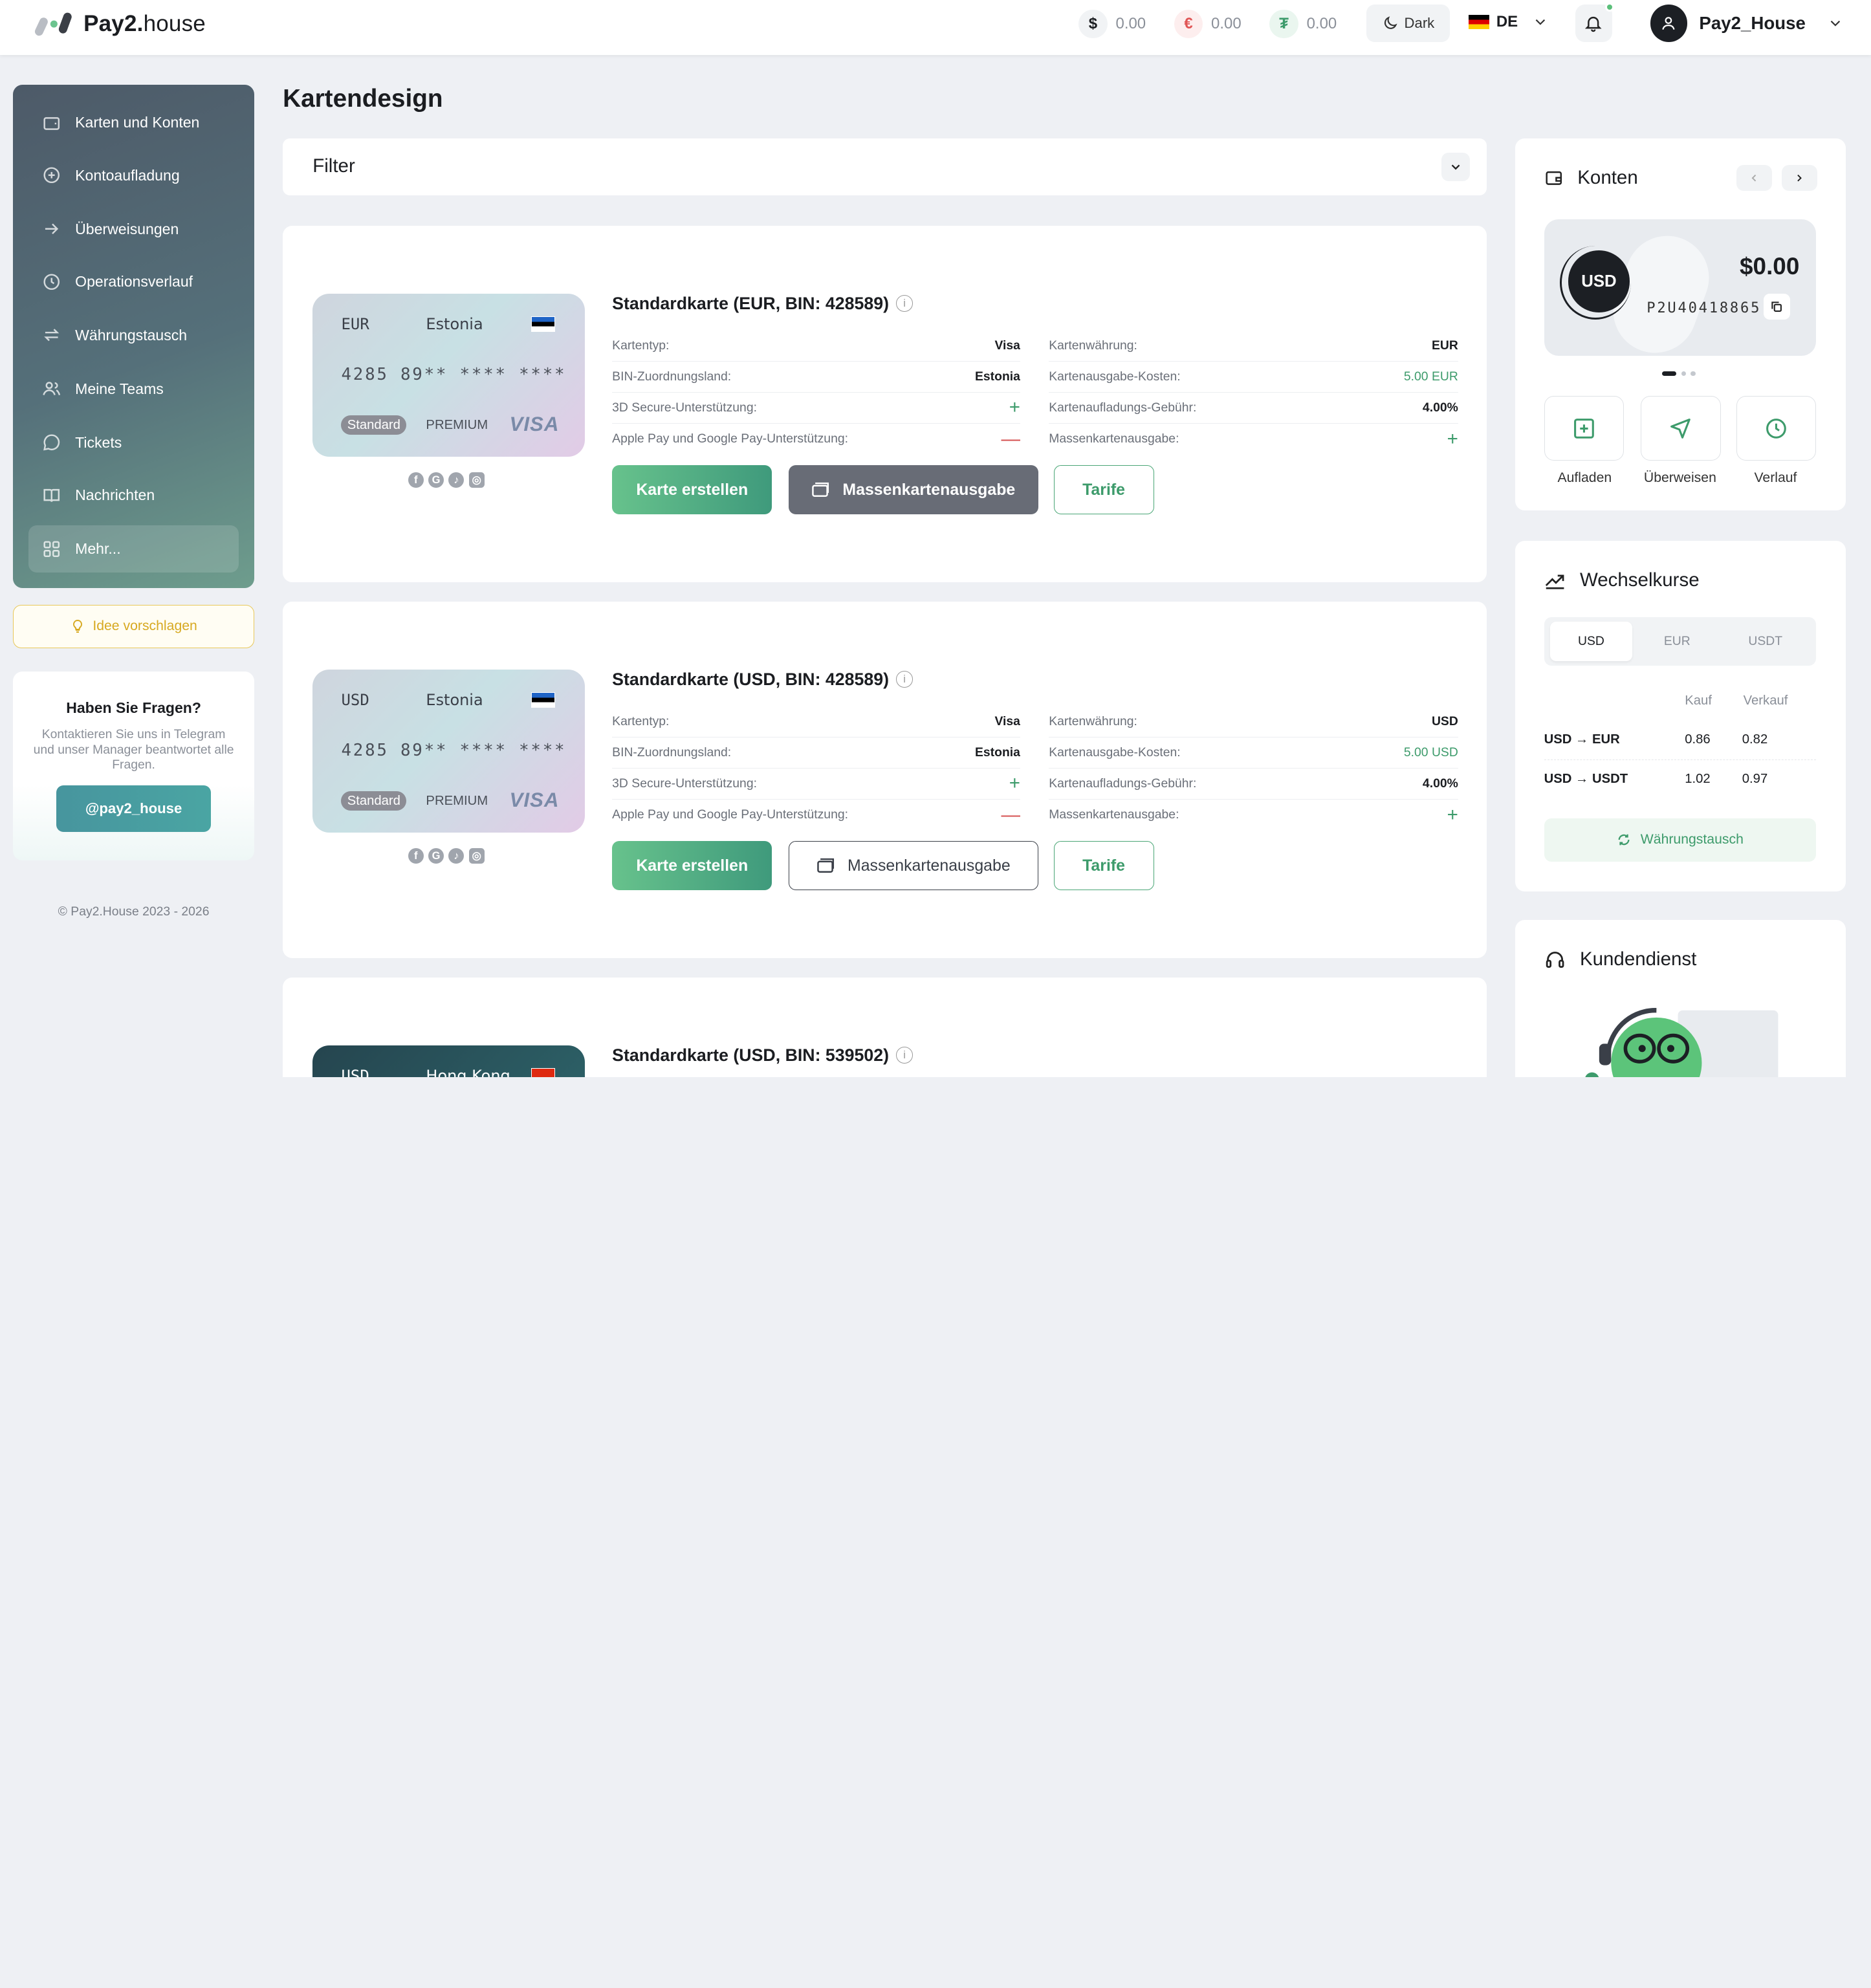 The image size is (1871, 1988). I want to click on filter-toggle-button, so click(1456, 168).